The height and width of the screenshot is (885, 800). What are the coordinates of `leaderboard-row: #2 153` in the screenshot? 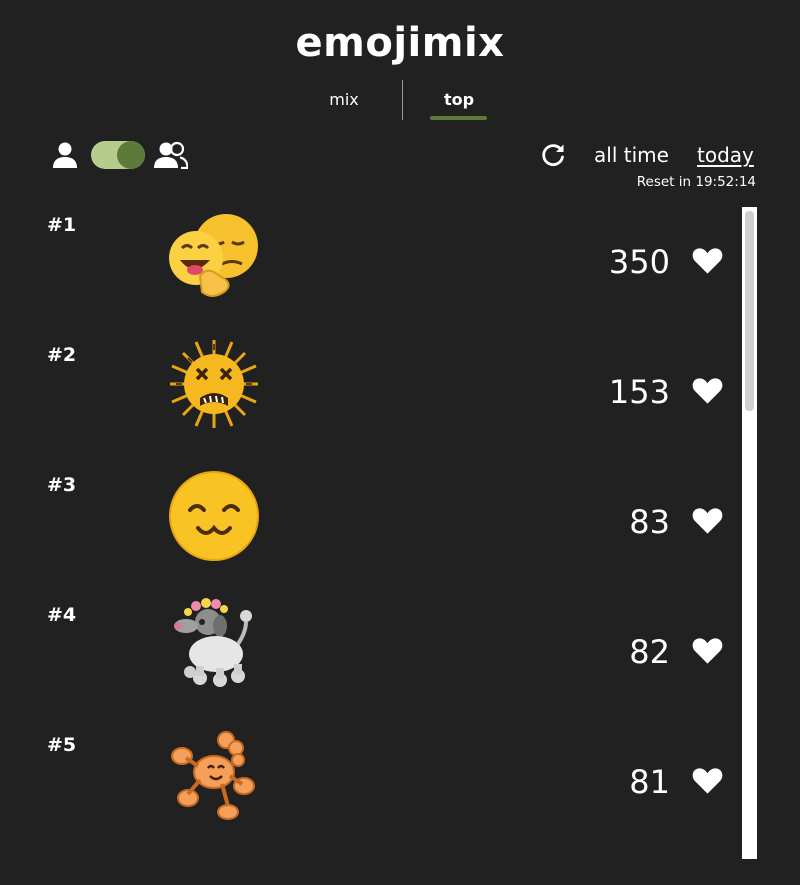 It's located at (370, 395).